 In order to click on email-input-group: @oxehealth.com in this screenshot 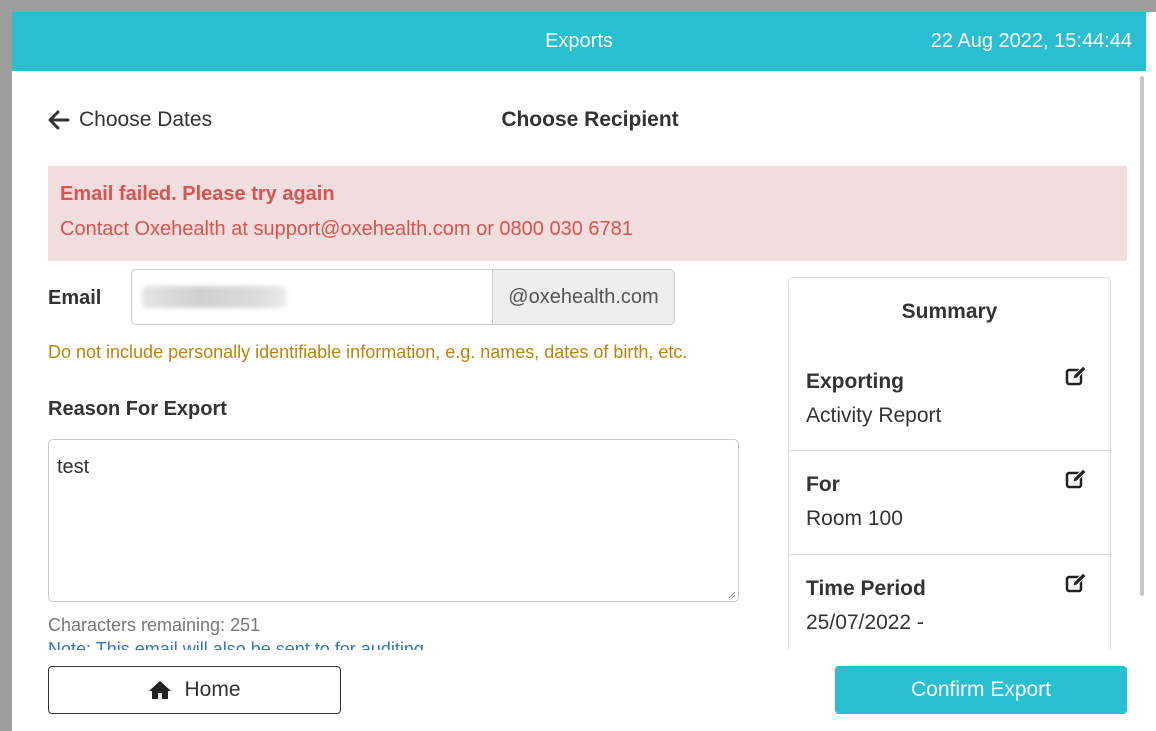, I will do `click(403, 297)`.